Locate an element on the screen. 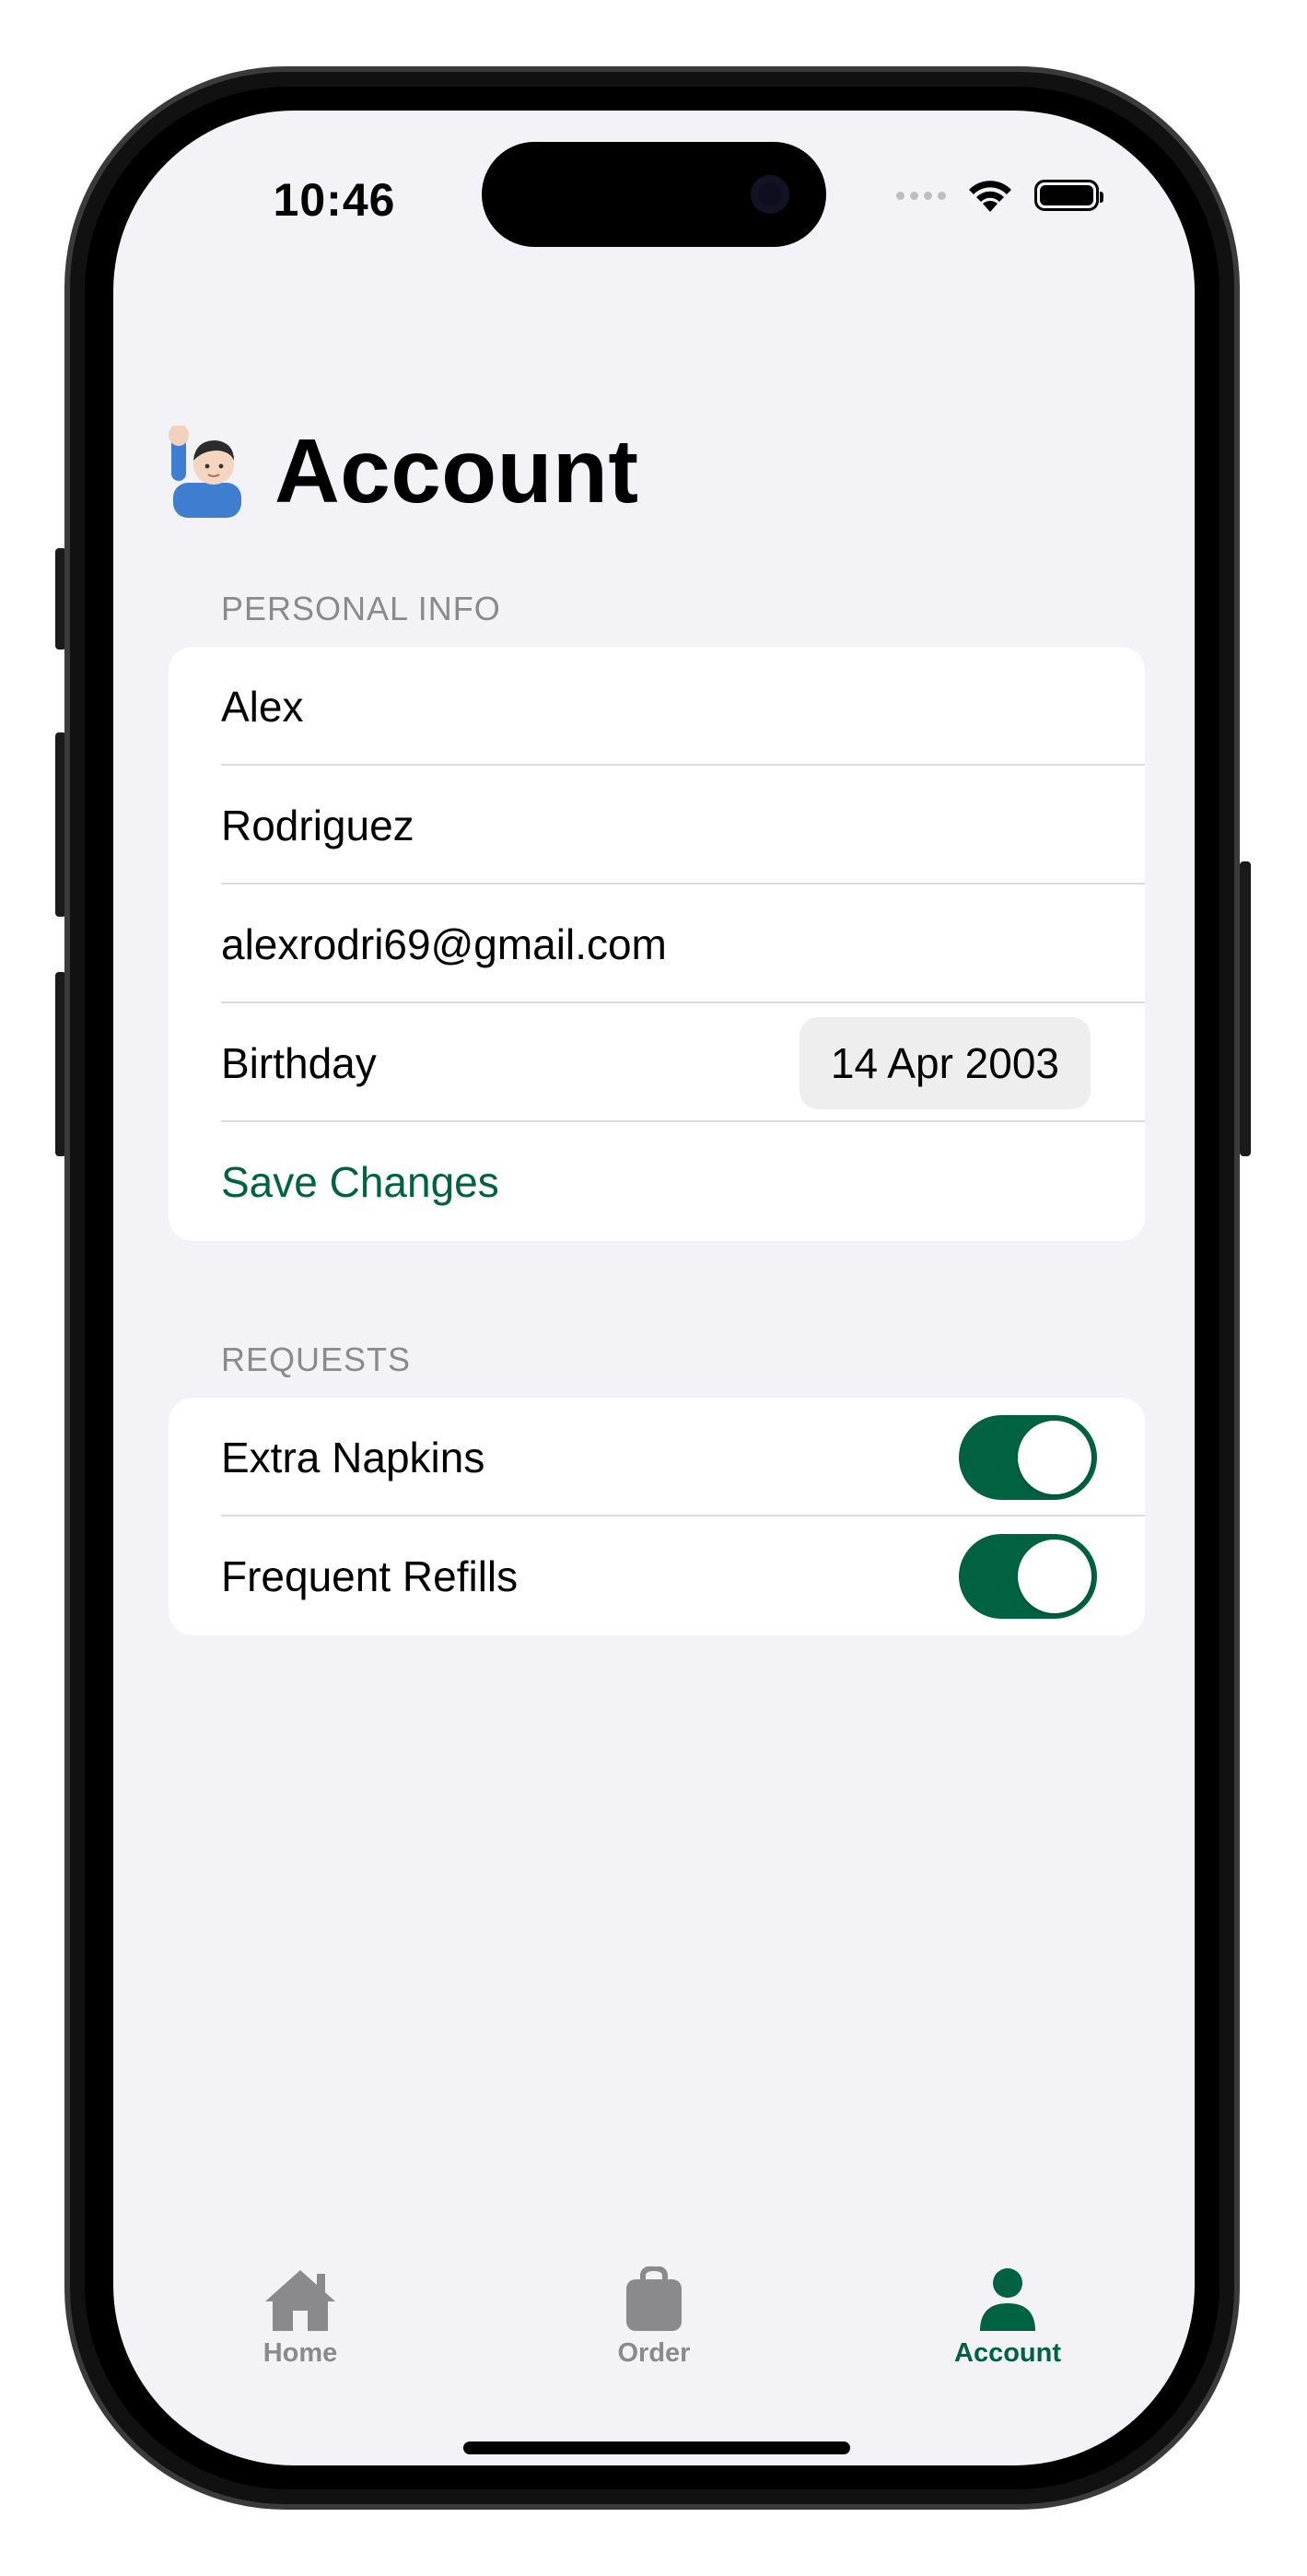 The width and height of the screenshot is (1307, 2576). power-button is located at coordinates (1246, 1008).